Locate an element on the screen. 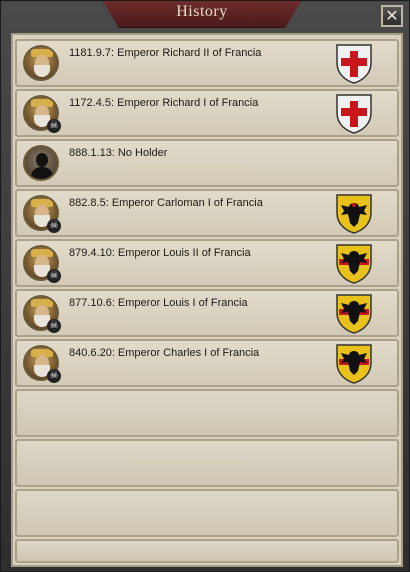 The width and height of the screenshot is (410, 572). character-portrait is located at coordinates (41, 63).